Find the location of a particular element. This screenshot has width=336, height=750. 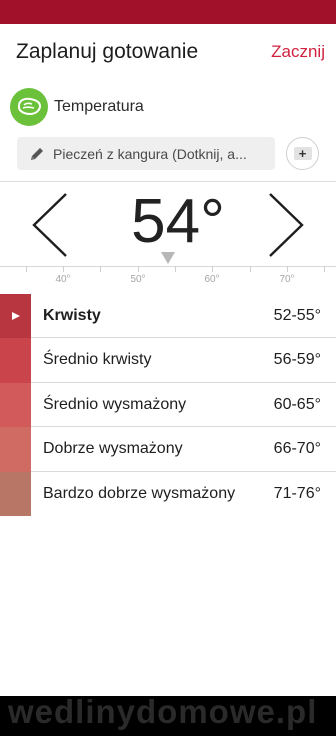

doneness-row: Dobrze wysmażony 66-70° is located at coordinates (168, 449).